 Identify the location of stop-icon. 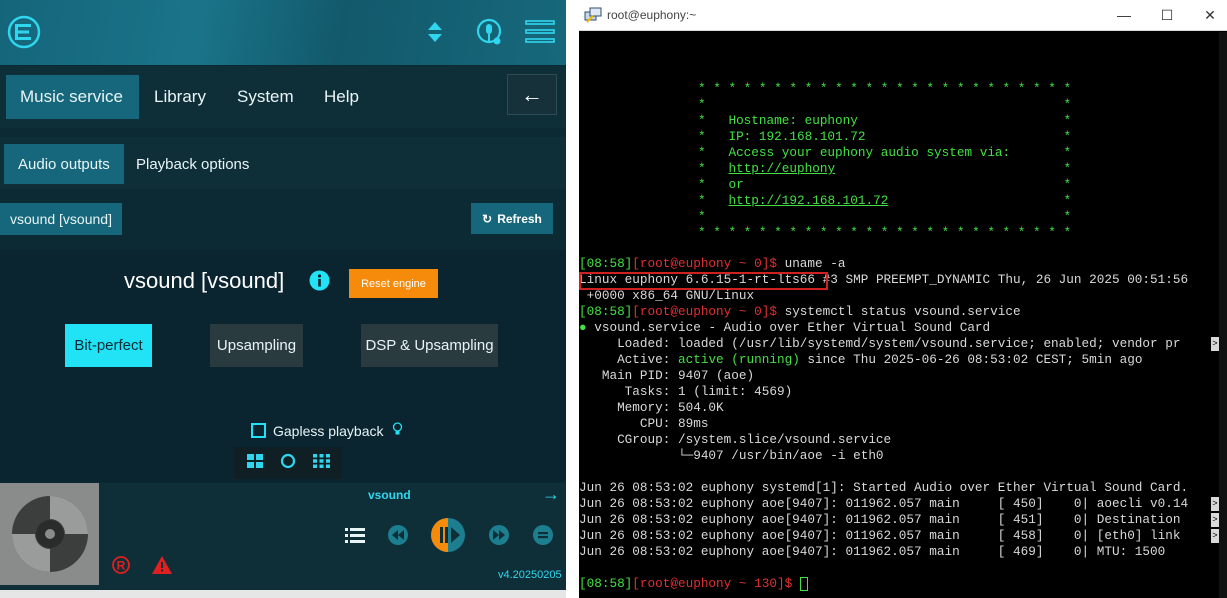
(543, 535).